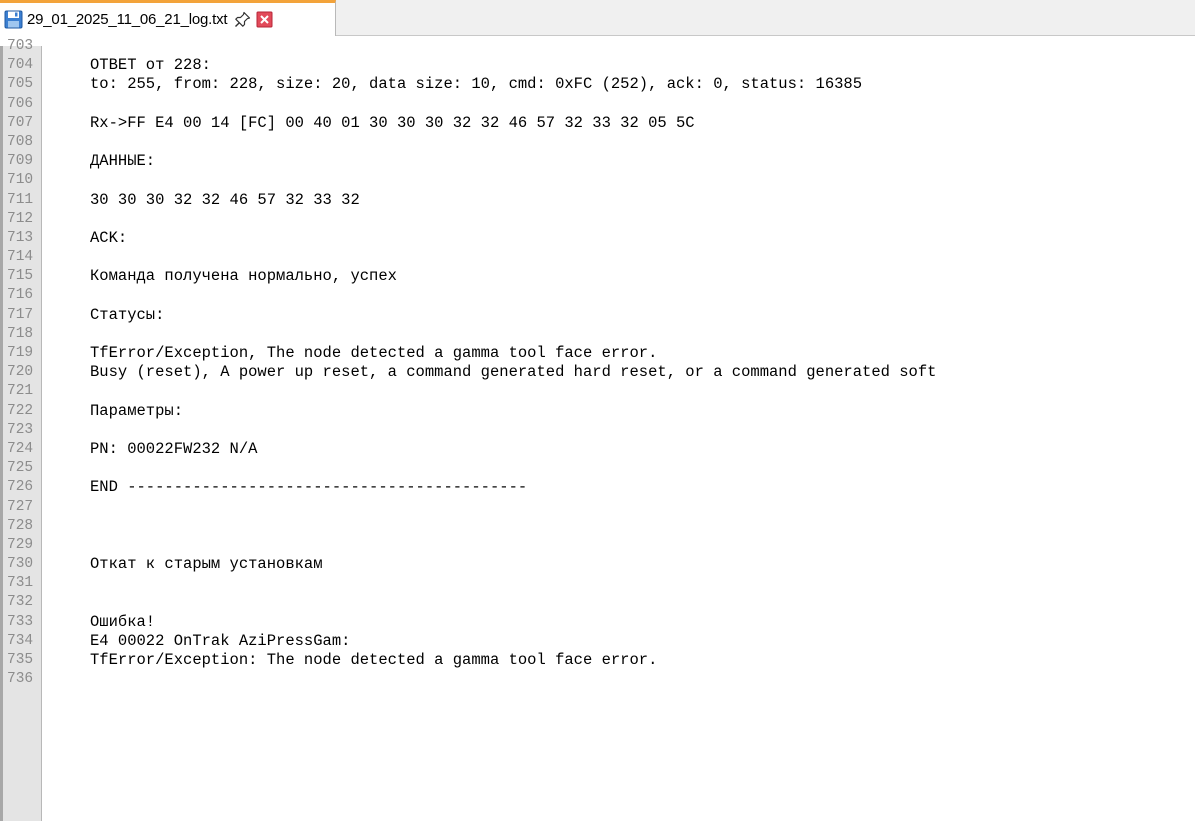 The width and height of the screenshot is (1195, 821). Describe the element at coordinates (597, 257) in the screenshot. I see `editor-line: 714` at that location.